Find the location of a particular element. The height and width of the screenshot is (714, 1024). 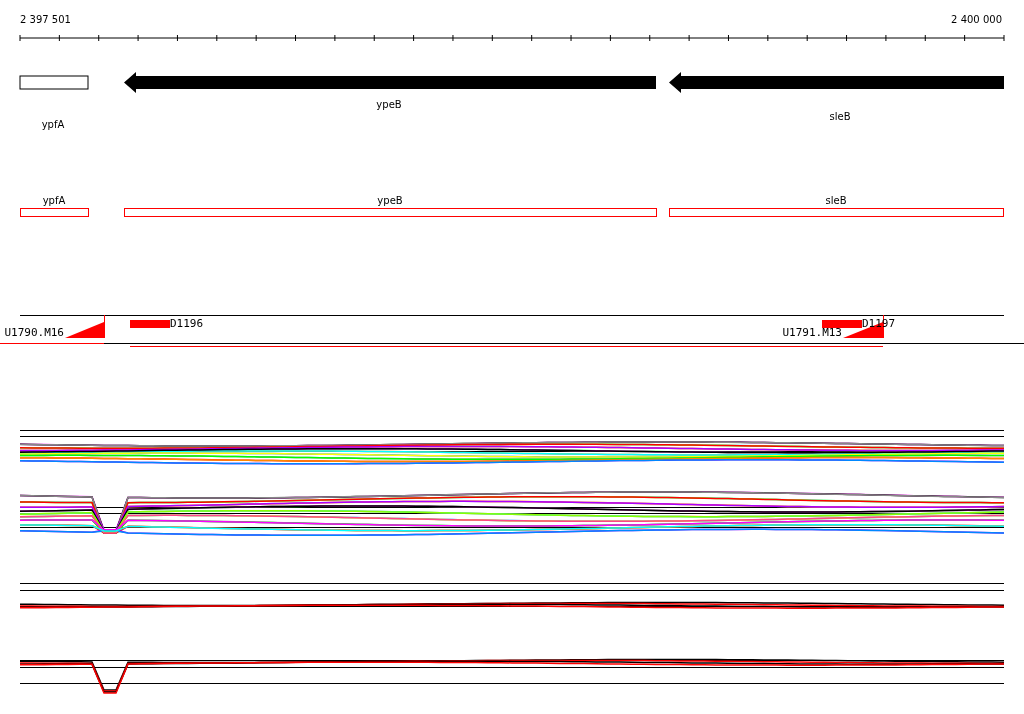

cds-label: sleB is located at coordinates (836, 200).